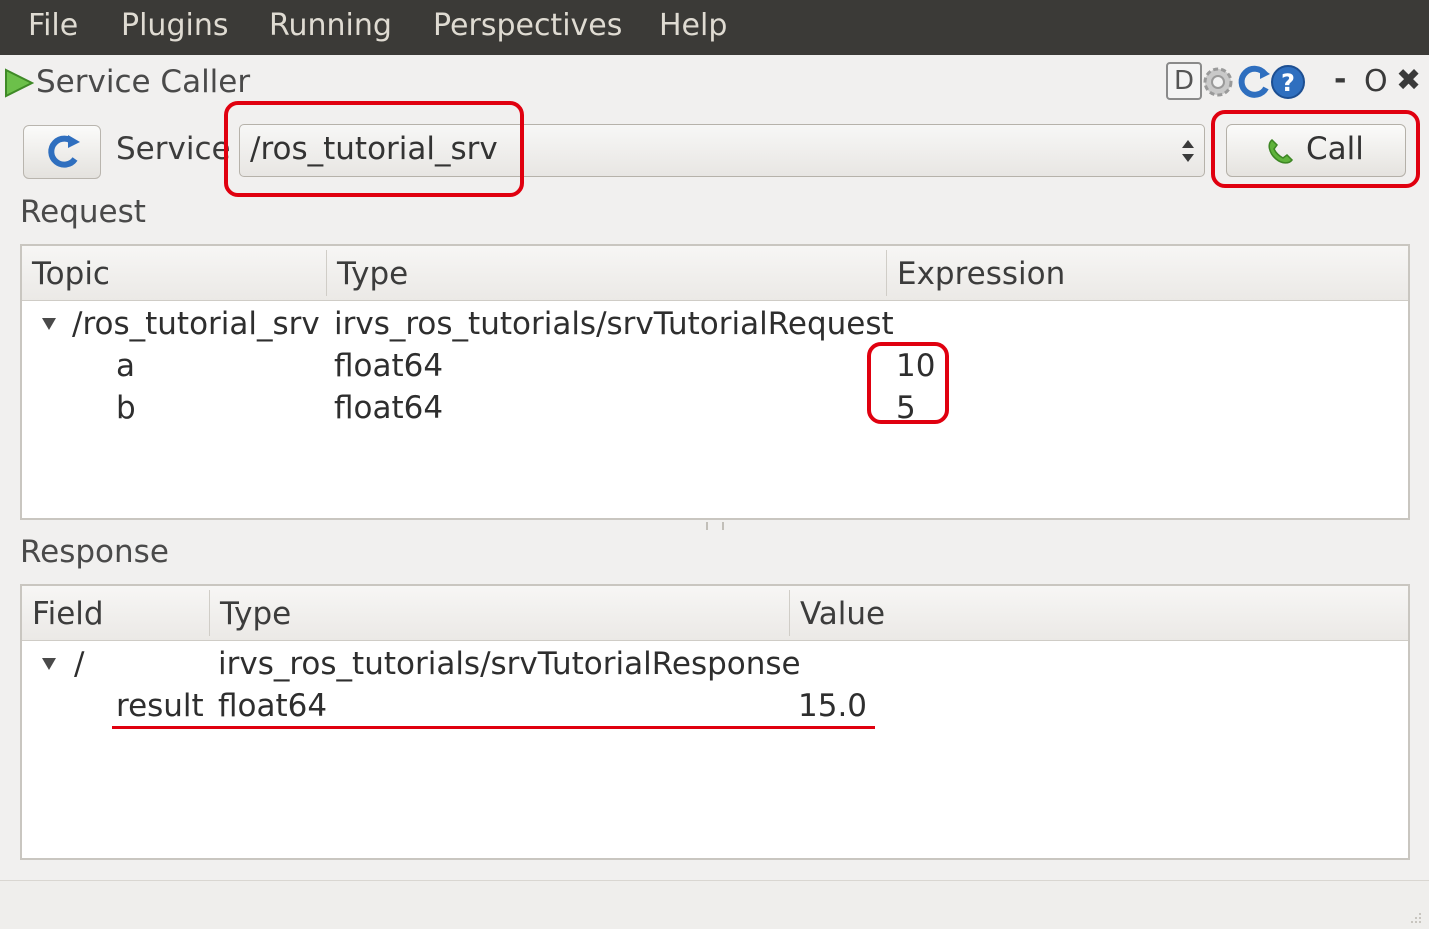 The height and width of the screenshot is (929, 1429). What do you see at coordinates (1184, 81) in the screenshot?
I see `dock-d-icon: D` at bounding box center [1184, 81].